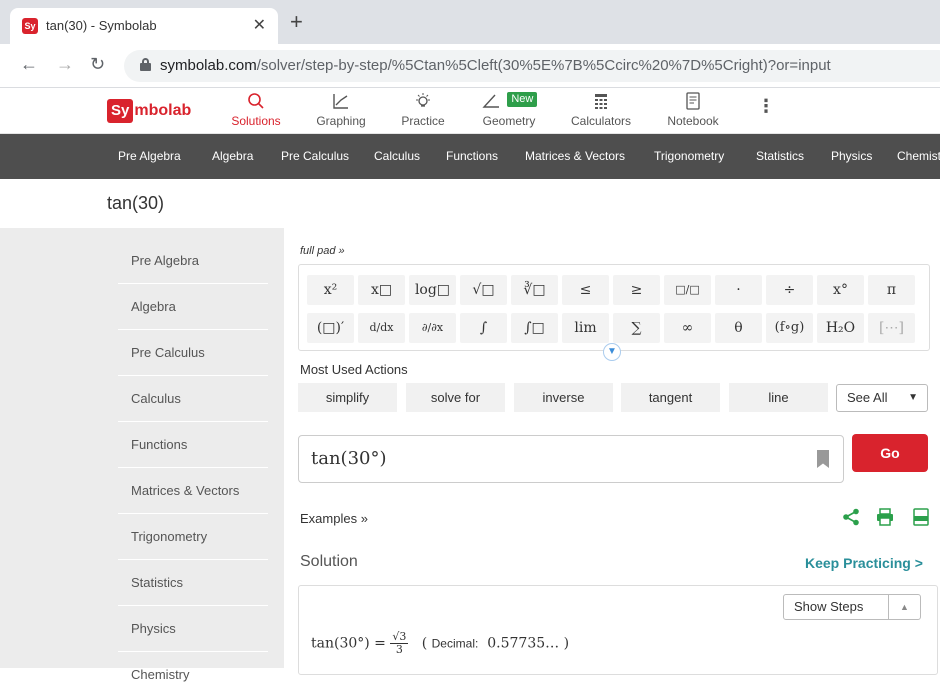 Image resolution: width=940 pixels, height=698 pixels. Describe the element at coordinates (29, 64) in the screenshot. I see `back-arrow-icon: ←` at that location.